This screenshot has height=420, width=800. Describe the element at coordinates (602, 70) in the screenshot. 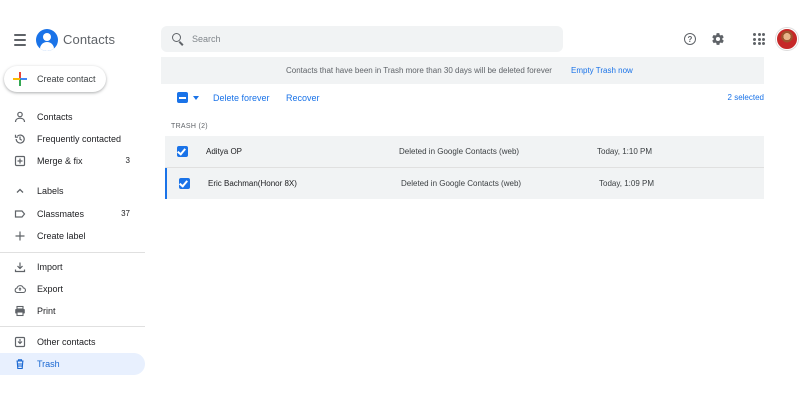

I see `empty-trash-button: Empty Trash now` at that location.